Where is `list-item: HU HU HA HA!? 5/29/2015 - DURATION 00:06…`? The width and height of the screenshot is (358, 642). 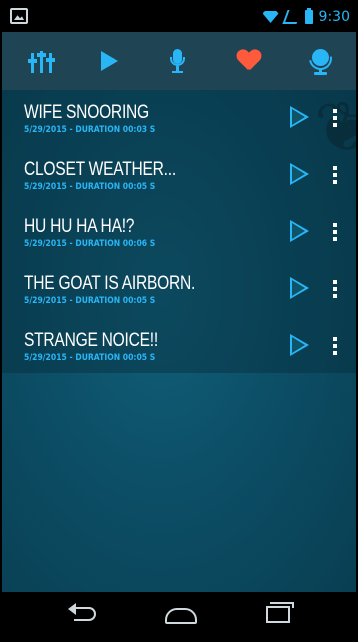 list-item: HU HU HA HA!? 5/29/2015 - DURATION 00:06… is located at coordinates (179, 232).